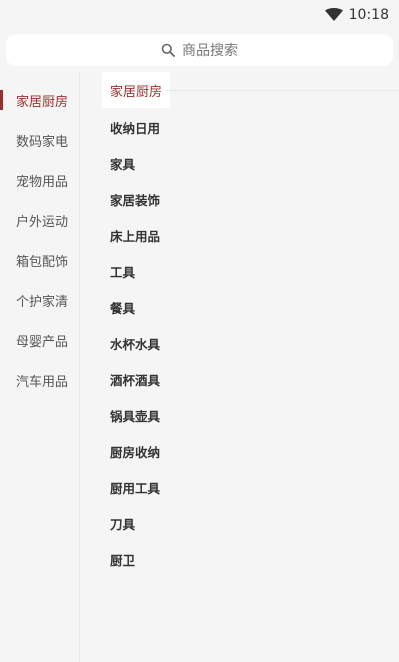 The image size is (399, 662). What do you see at coordinates (136, 90) in the screenshot?
I see `subcategory-header: 家居厨房` at bounding box center [136, 90].